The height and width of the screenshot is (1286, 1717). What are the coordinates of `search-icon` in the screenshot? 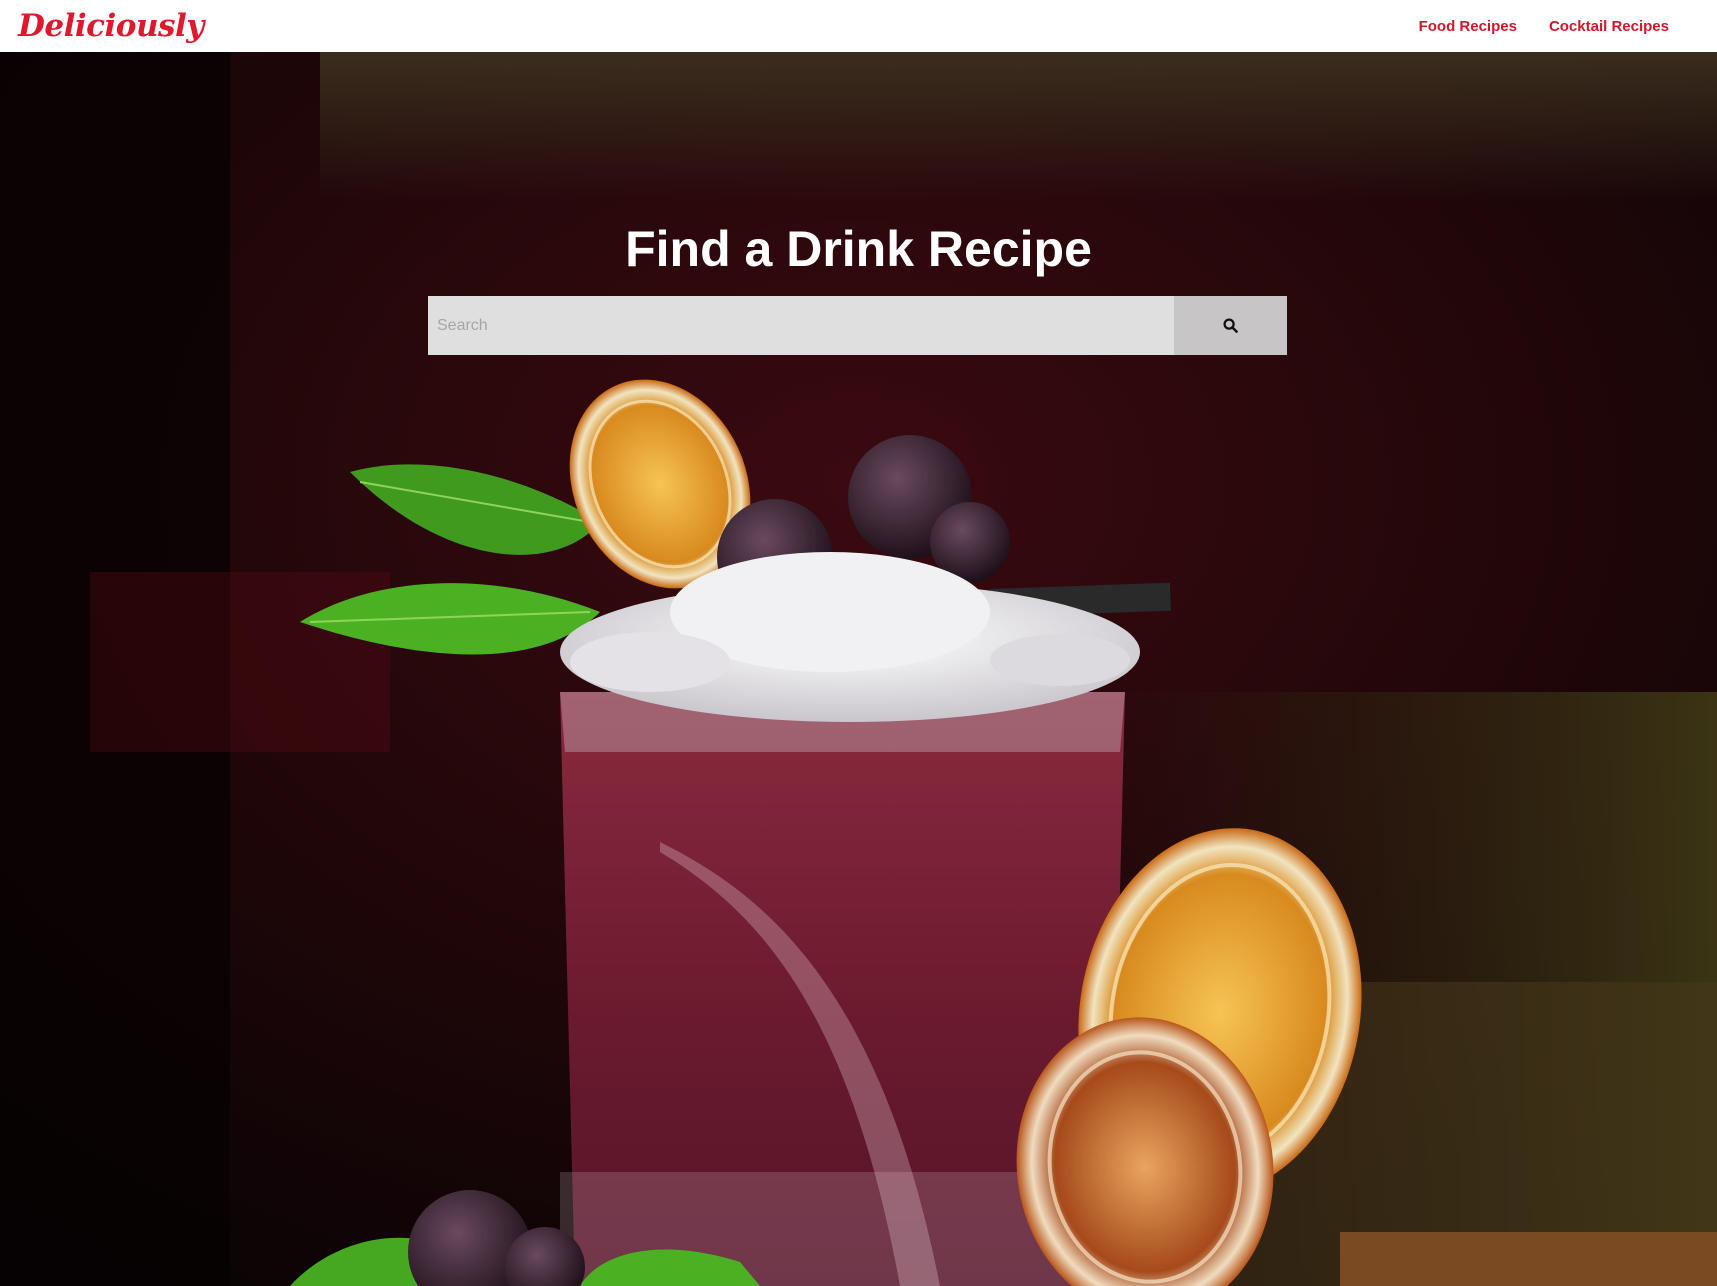 It's located at (1230, 325).